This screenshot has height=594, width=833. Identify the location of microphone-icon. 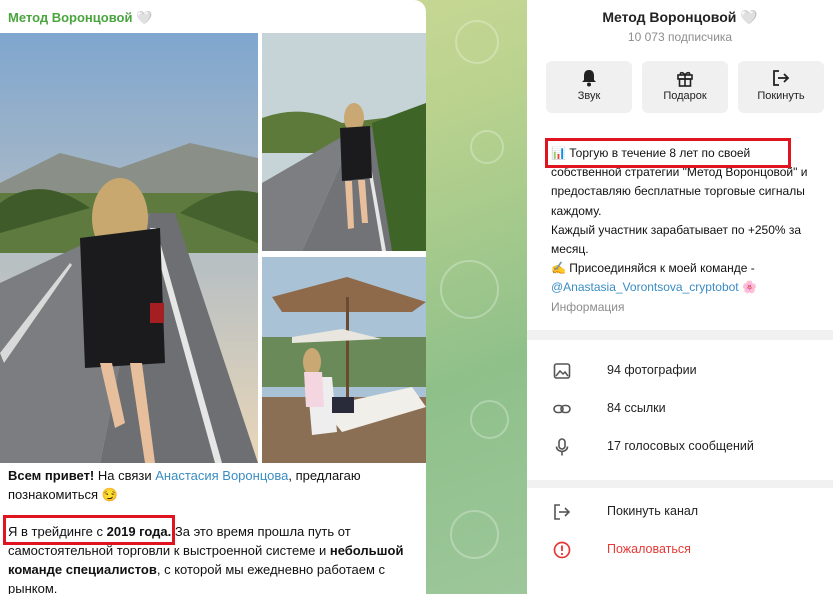
(562, 447).